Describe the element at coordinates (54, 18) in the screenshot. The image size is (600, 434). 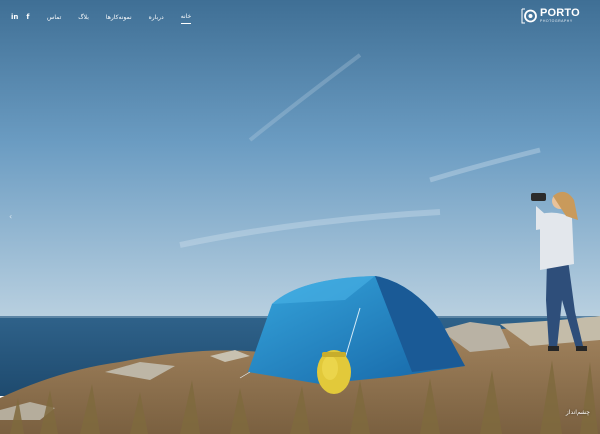
I see `nav-item-contact: تماس` at that location.